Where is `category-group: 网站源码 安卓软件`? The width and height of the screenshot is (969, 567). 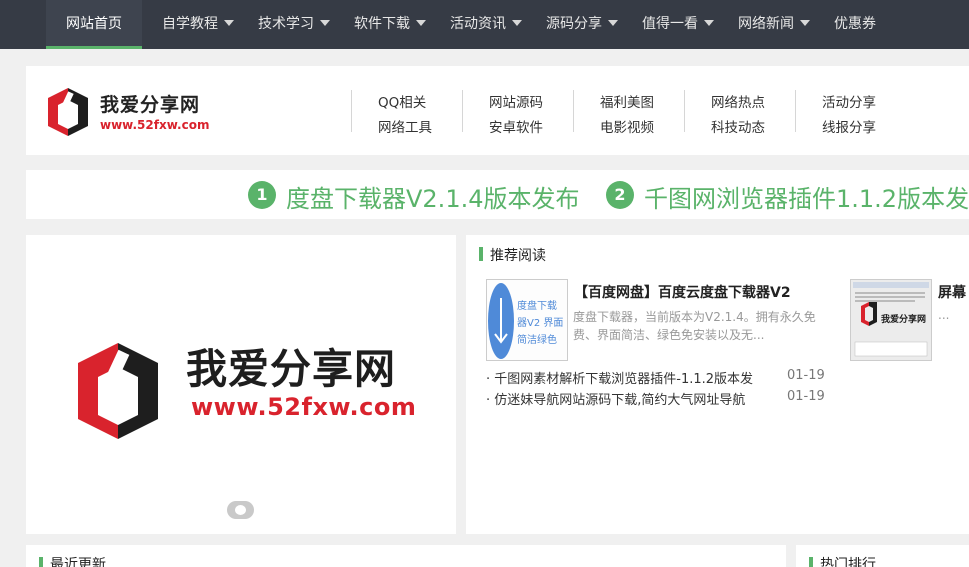 category-group: 网站源码 安卓软件 is located at coordinates (517, 113).